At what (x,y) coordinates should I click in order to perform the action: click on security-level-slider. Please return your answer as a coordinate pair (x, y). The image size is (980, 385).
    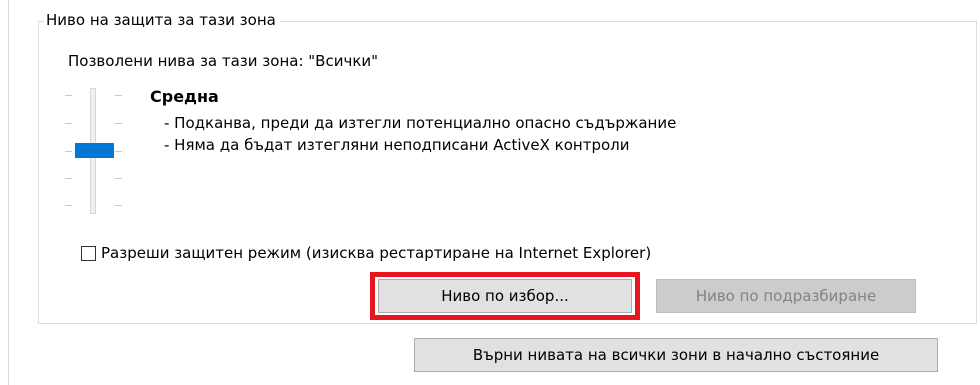
    Looking at the image, I should click on (93, 151).